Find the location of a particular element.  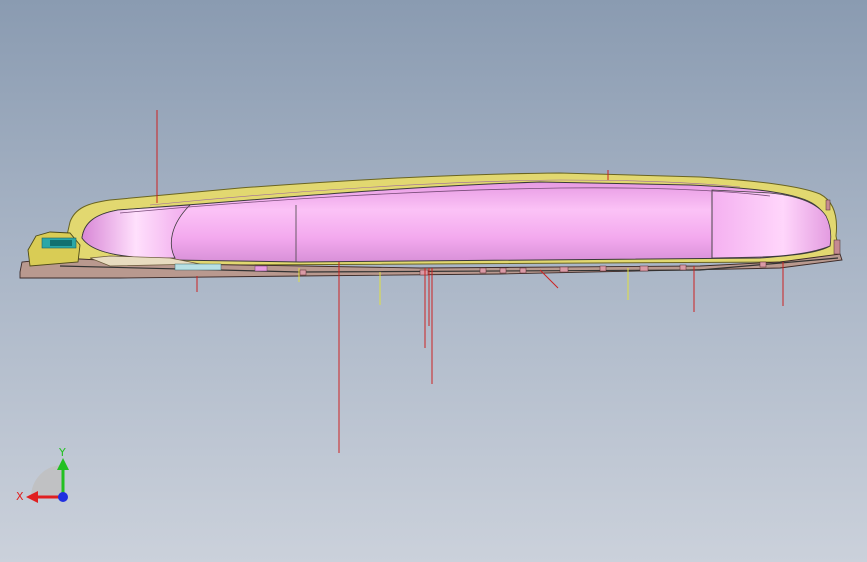

x-axis-label: X is located at coordinates (20, 496).